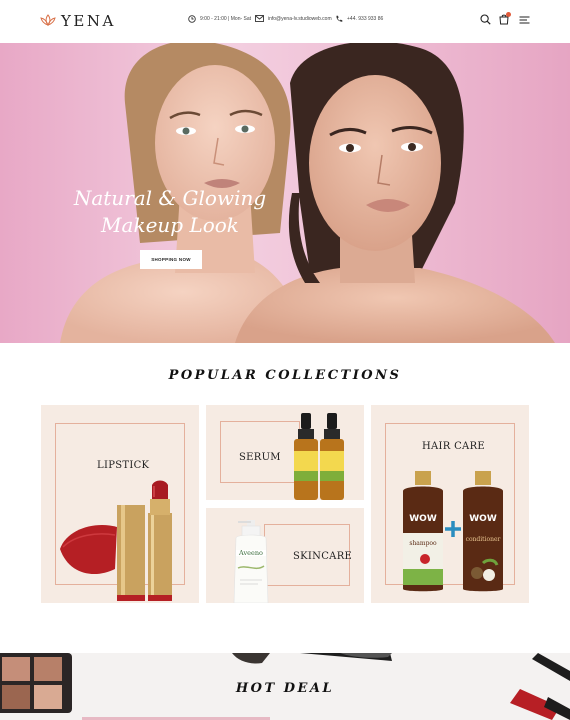 The image size is (570, 720). What do you see at coordinates (319, 456) in the screenshot?
I see `serum-bottles-image` at bounding box center [319, 456].